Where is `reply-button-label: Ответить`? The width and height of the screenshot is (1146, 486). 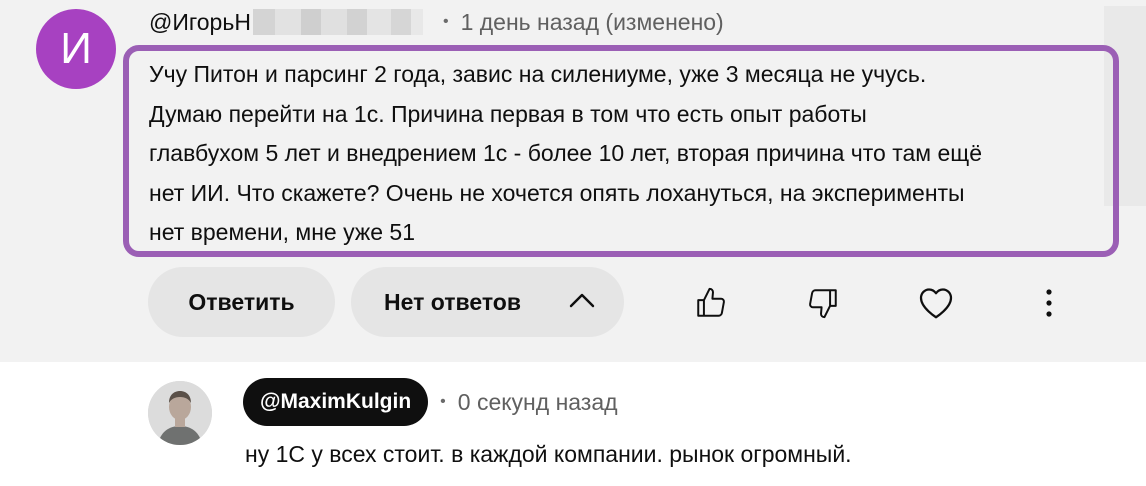
reply-button-label: Ответить is located at coordinates (241, 301).